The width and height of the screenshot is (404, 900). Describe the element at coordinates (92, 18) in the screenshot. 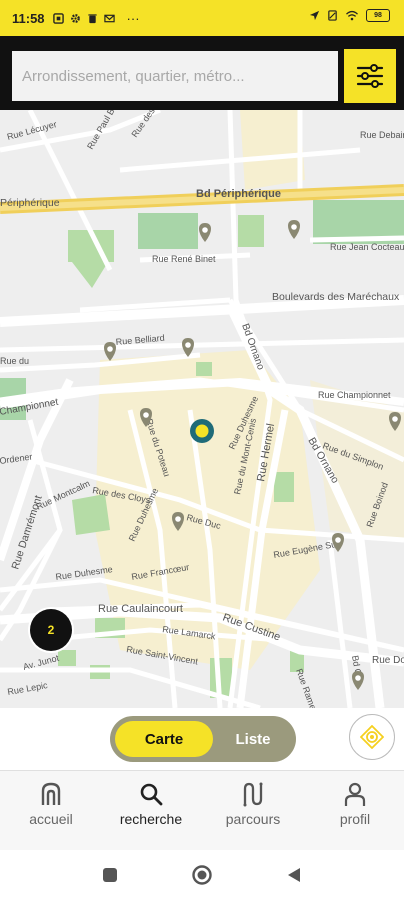

I see `trash-icon` at that location.